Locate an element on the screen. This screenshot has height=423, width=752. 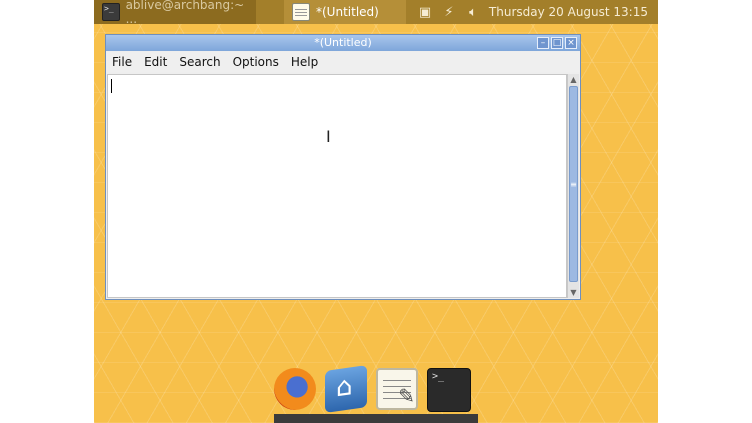
network-icon: ⚡ is located at coordinates (449, 12).